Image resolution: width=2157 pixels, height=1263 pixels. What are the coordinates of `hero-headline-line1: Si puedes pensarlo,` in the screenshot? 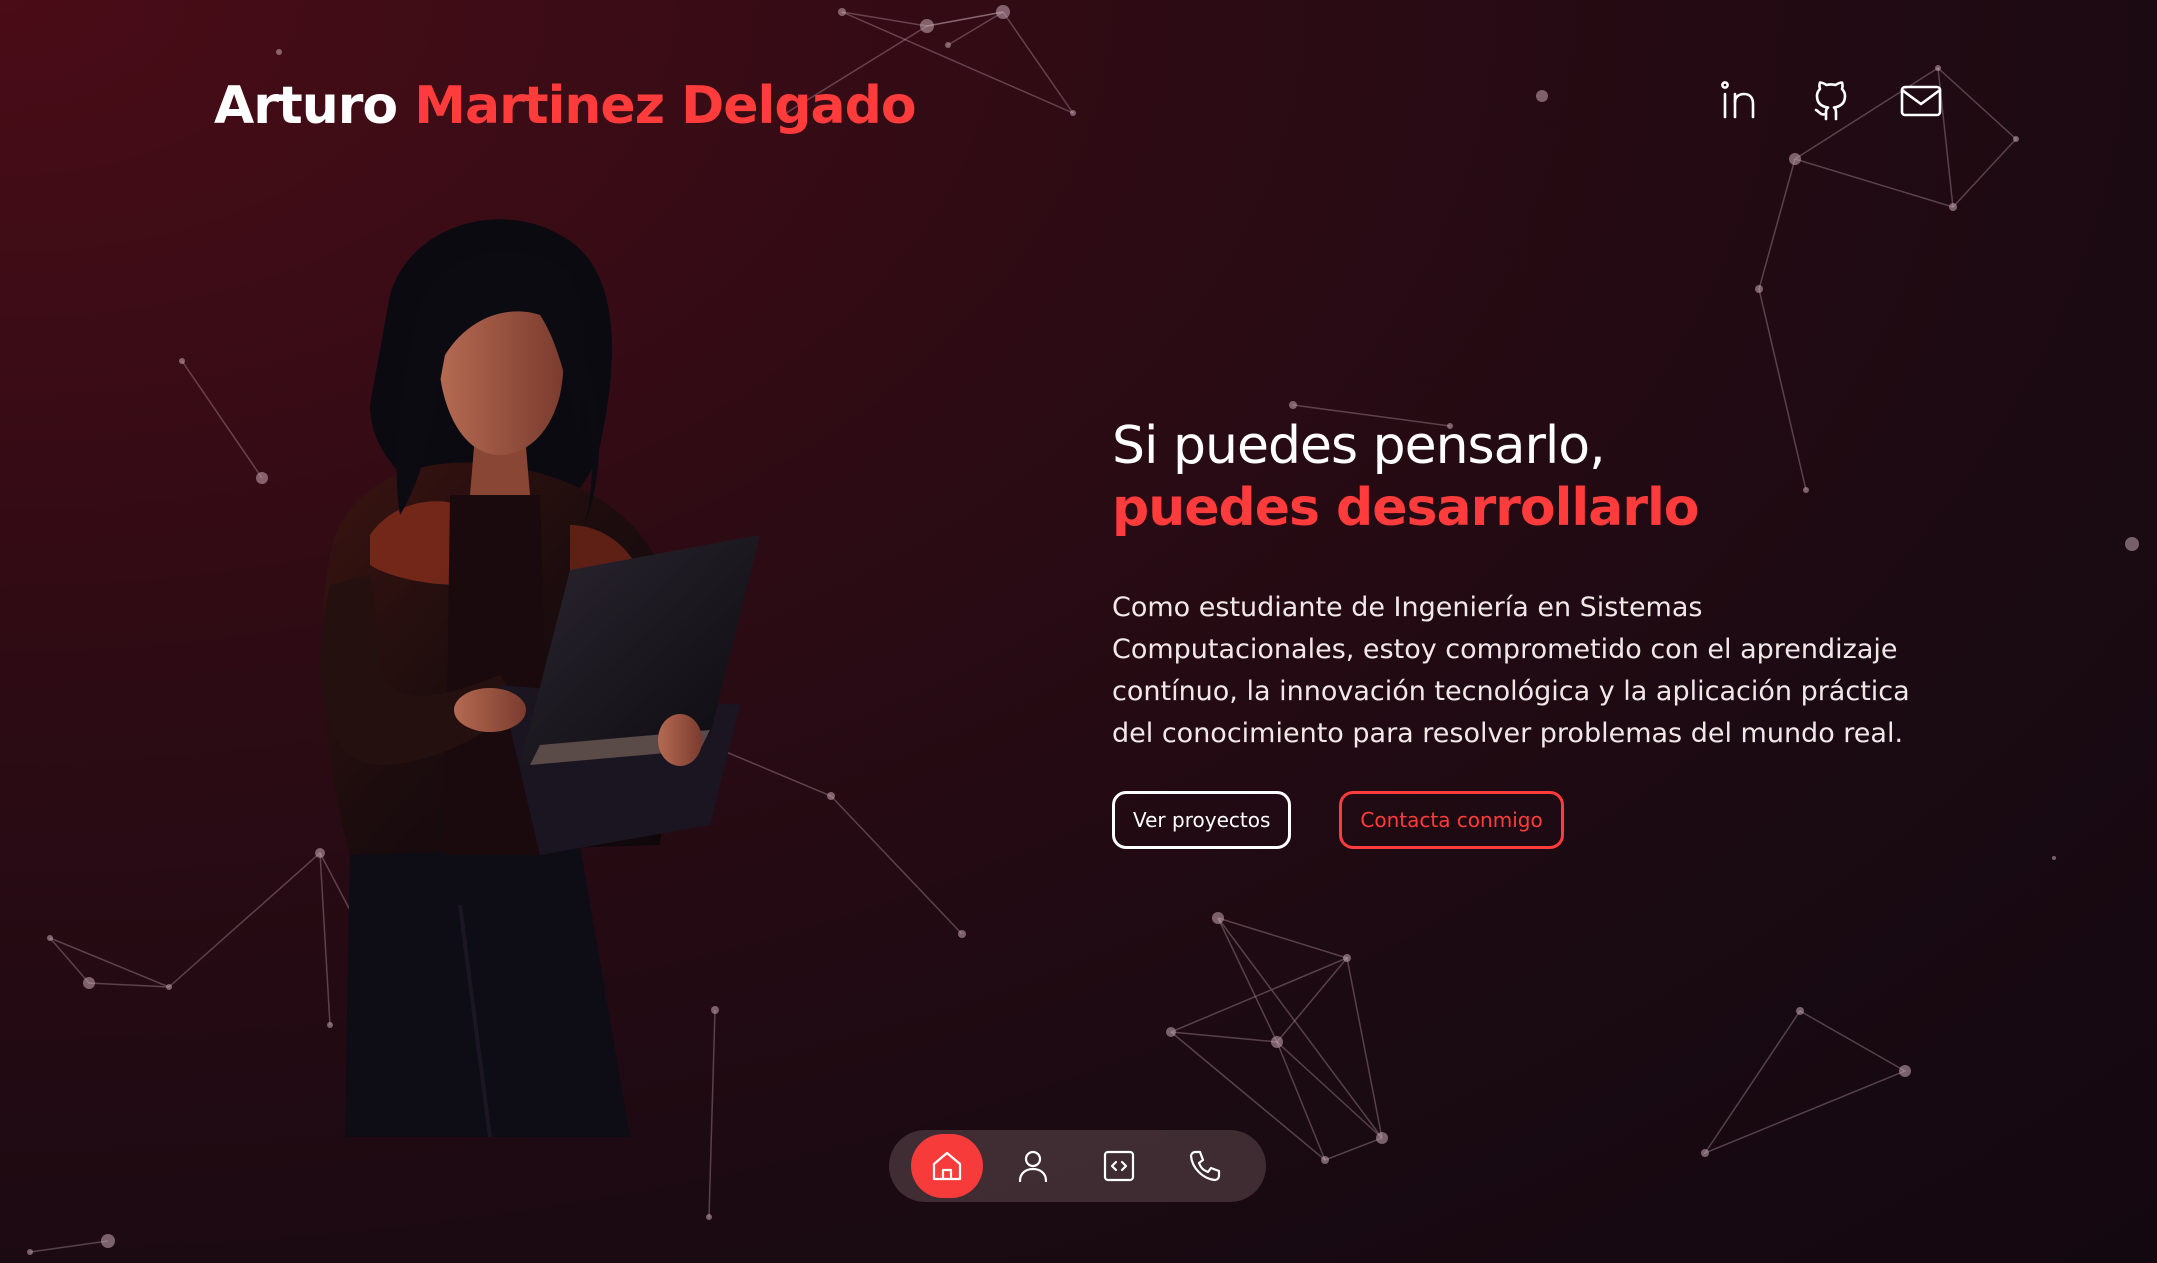 It's located at (1359, 446).